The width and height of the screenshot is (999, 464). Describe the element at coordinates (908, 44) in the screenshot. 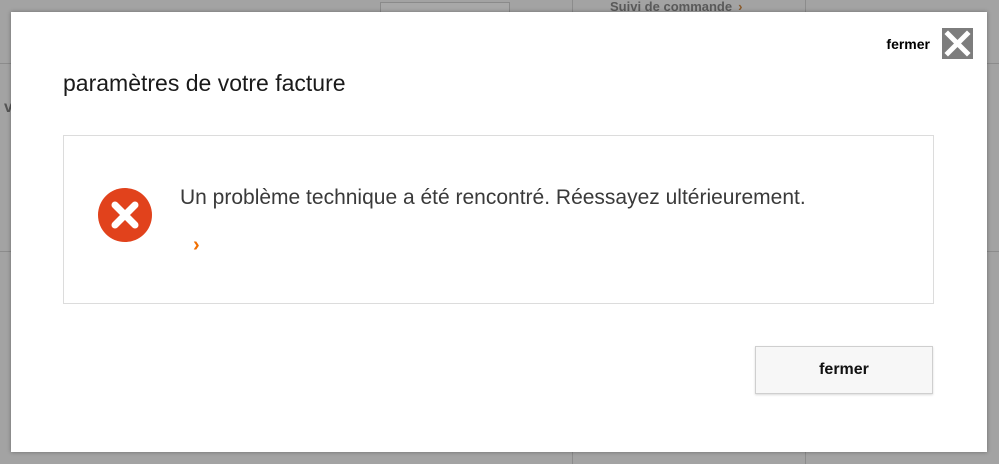

I see `close-top-label: fermer` at that location.